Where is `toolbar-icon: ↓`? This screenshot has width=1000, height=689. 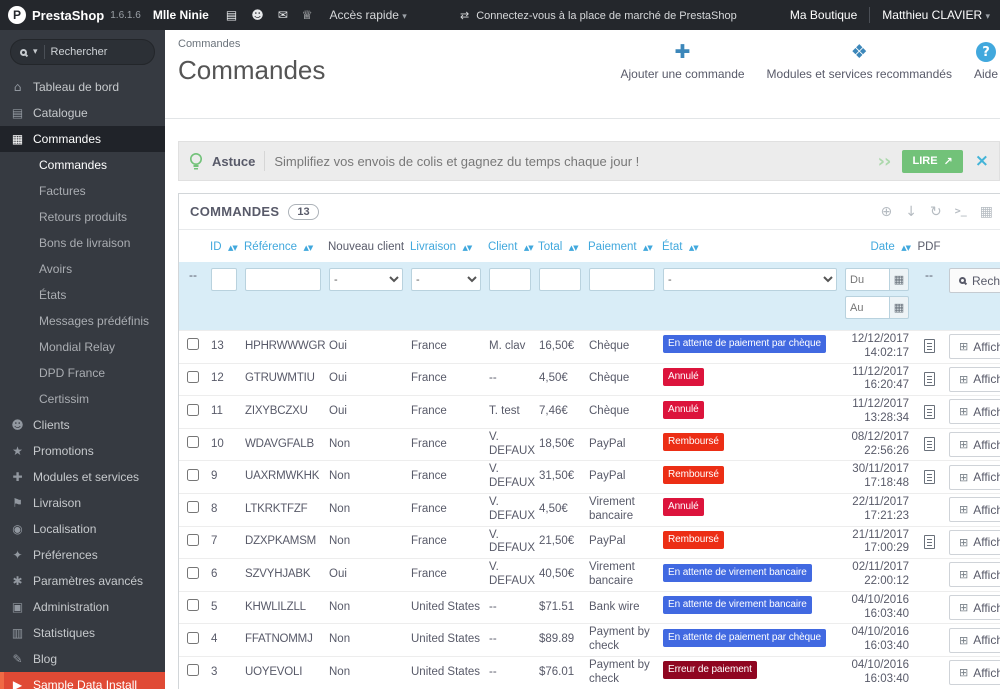
toolbar-icon: ↓ is located at coordinates (911, 212).